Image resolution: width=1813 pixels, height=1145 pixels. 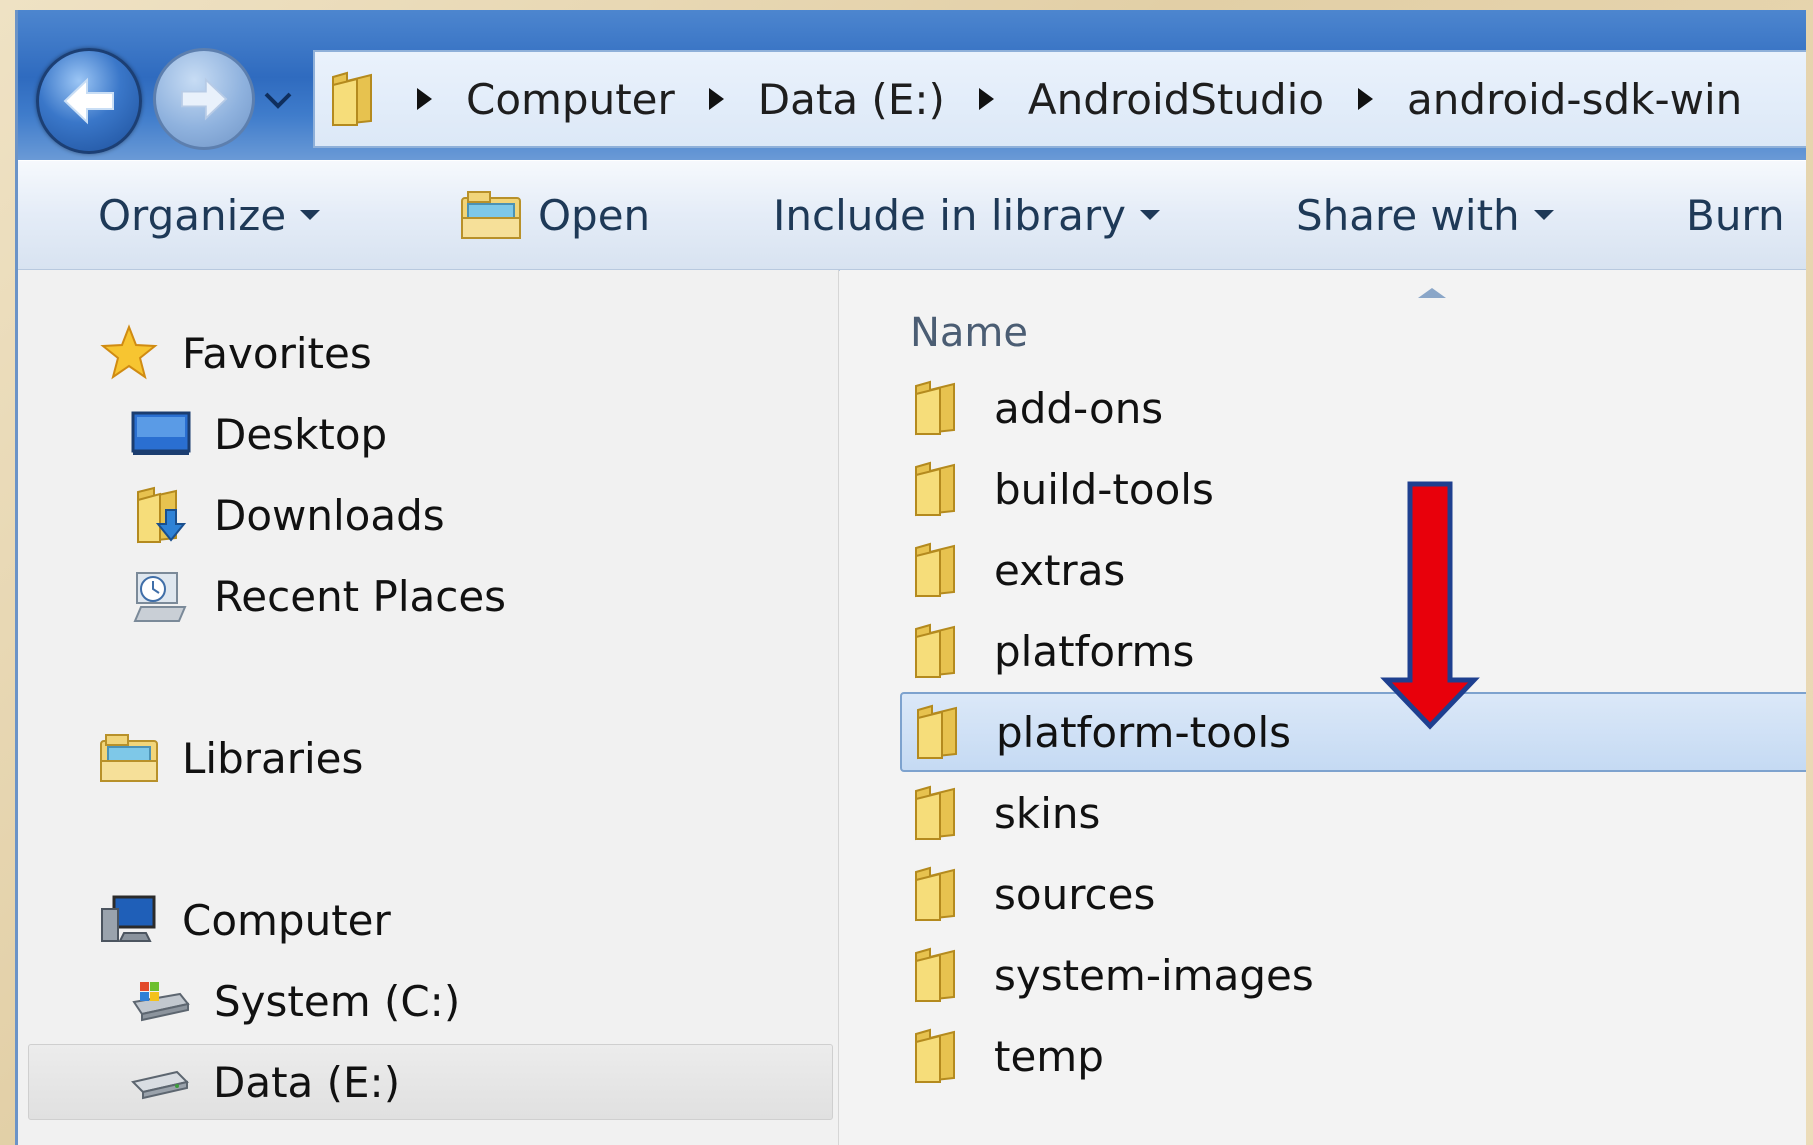 I want to click on desktop-icon, so click(x=161, y=434).